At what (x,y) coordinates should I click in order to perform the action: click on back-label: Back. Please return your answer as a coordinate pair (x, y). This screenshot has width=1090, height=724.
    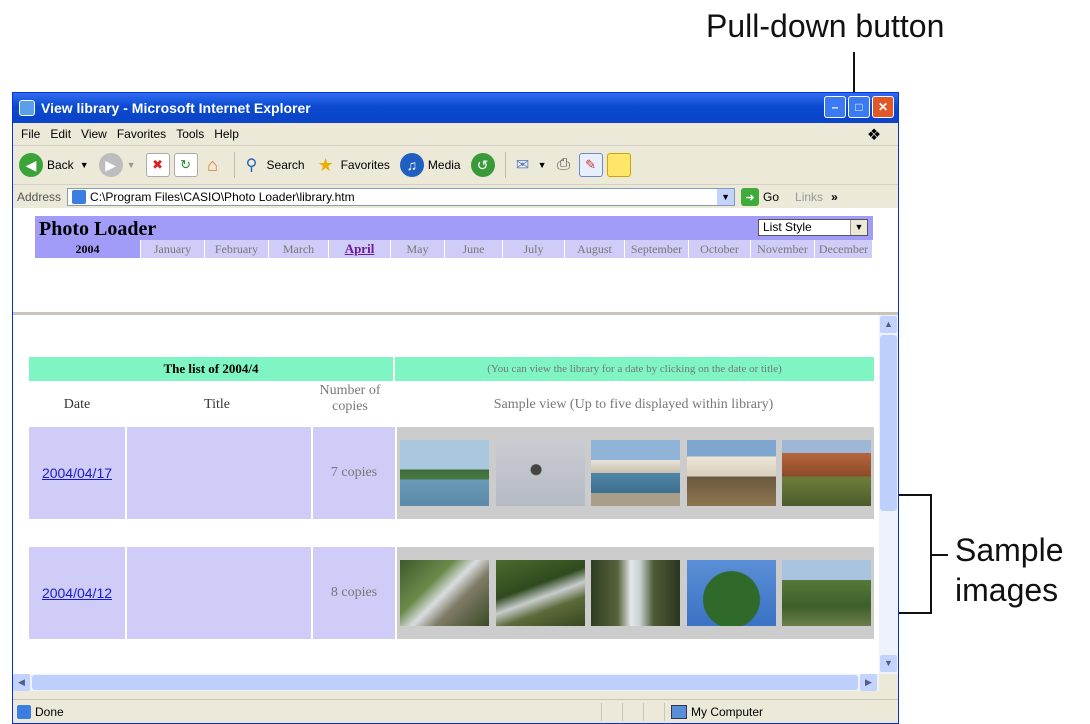
    Looking at the image, I should click on (60, 165).